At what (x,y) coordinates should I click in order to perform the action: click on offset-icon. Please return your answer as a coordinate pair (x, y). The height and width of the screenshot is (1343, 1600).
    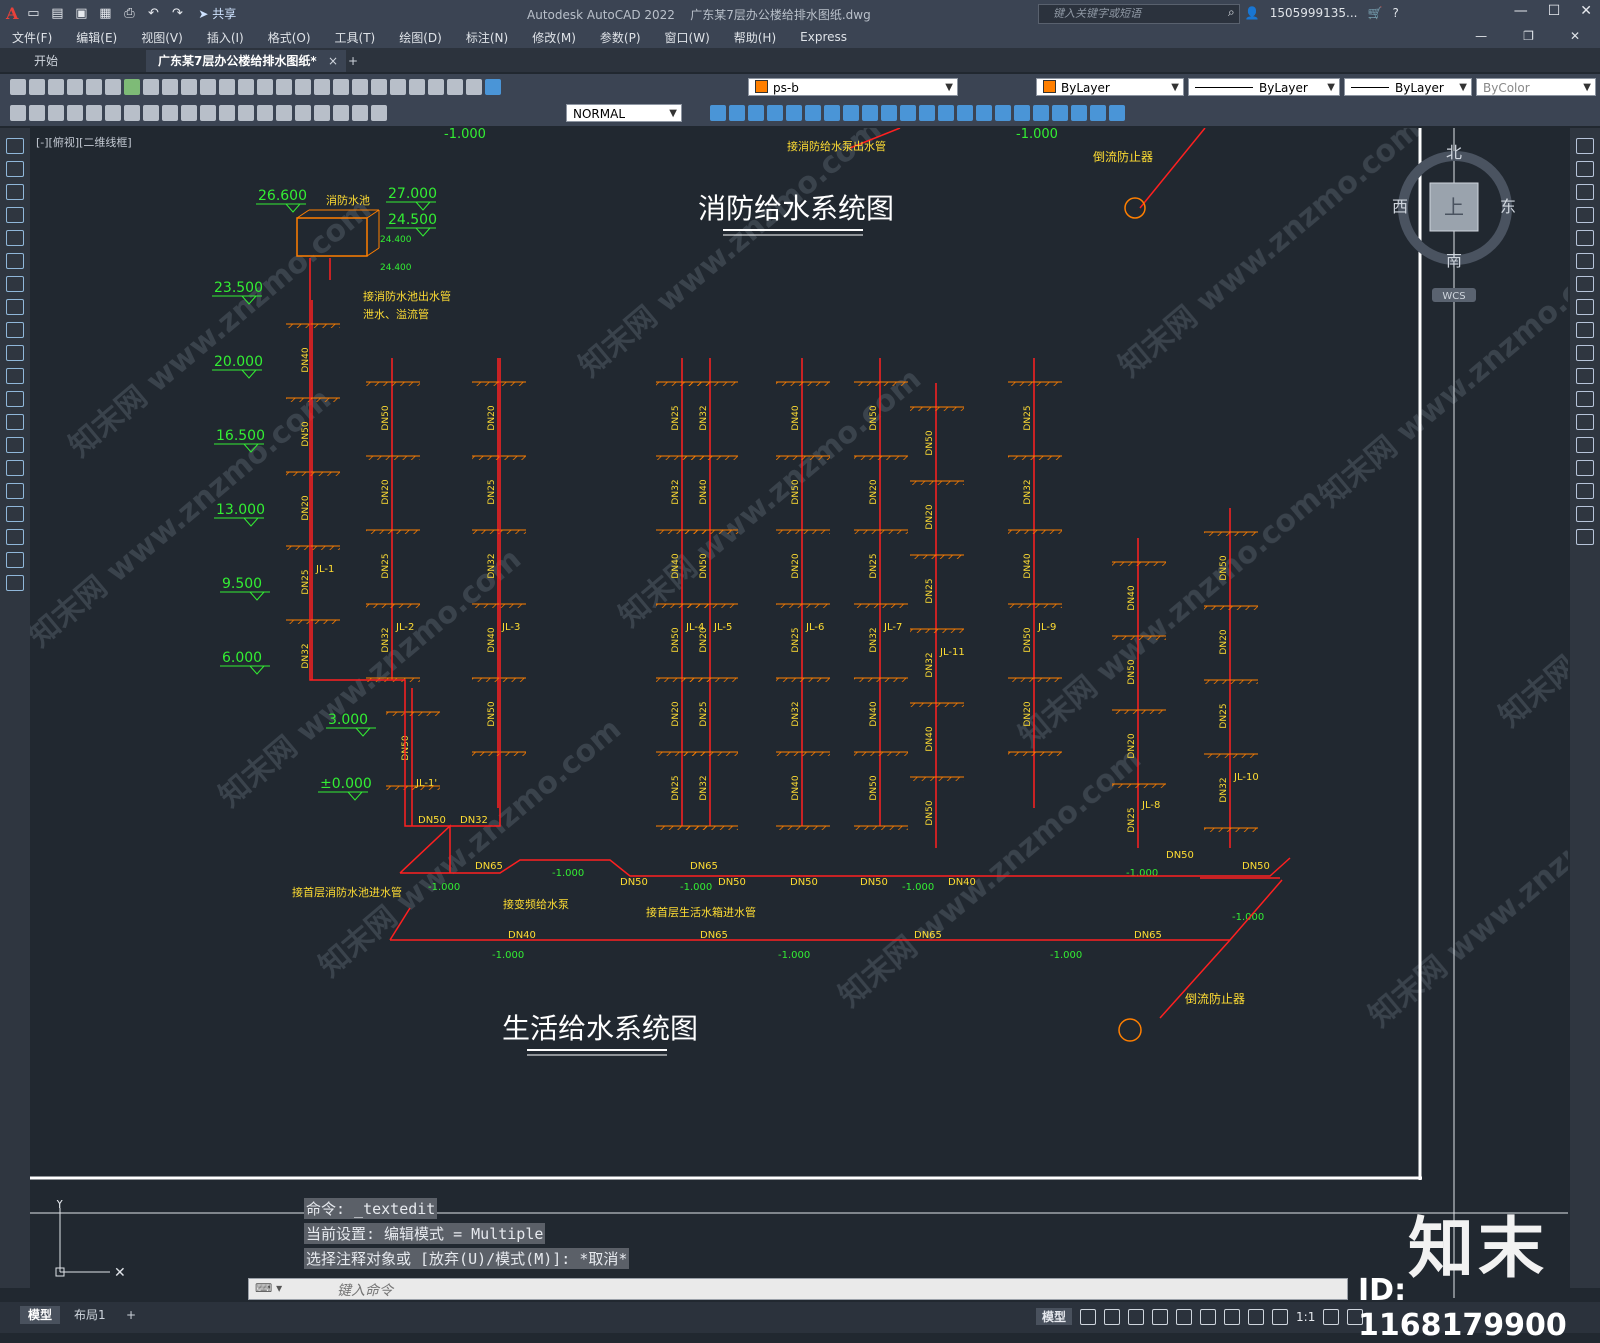
    Looking at the image, I should click on (1585, 215).